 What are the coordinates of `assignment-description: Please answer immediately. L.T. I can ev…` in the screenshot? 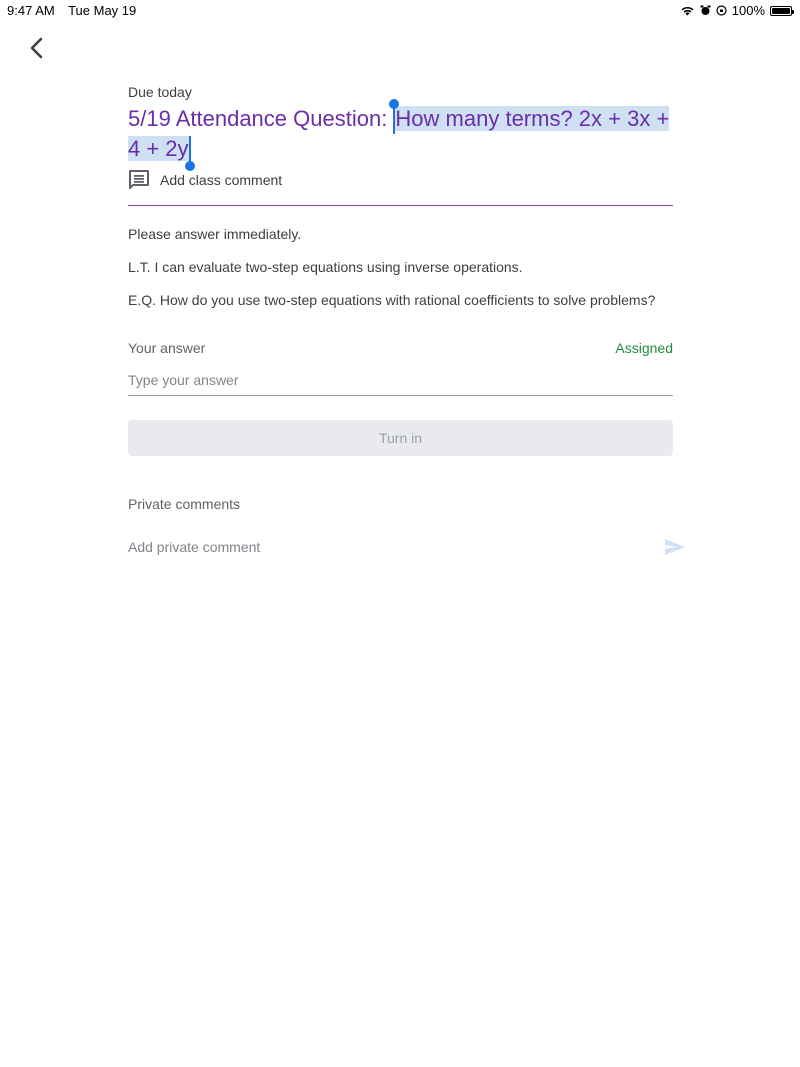 It's located at (400, 267).